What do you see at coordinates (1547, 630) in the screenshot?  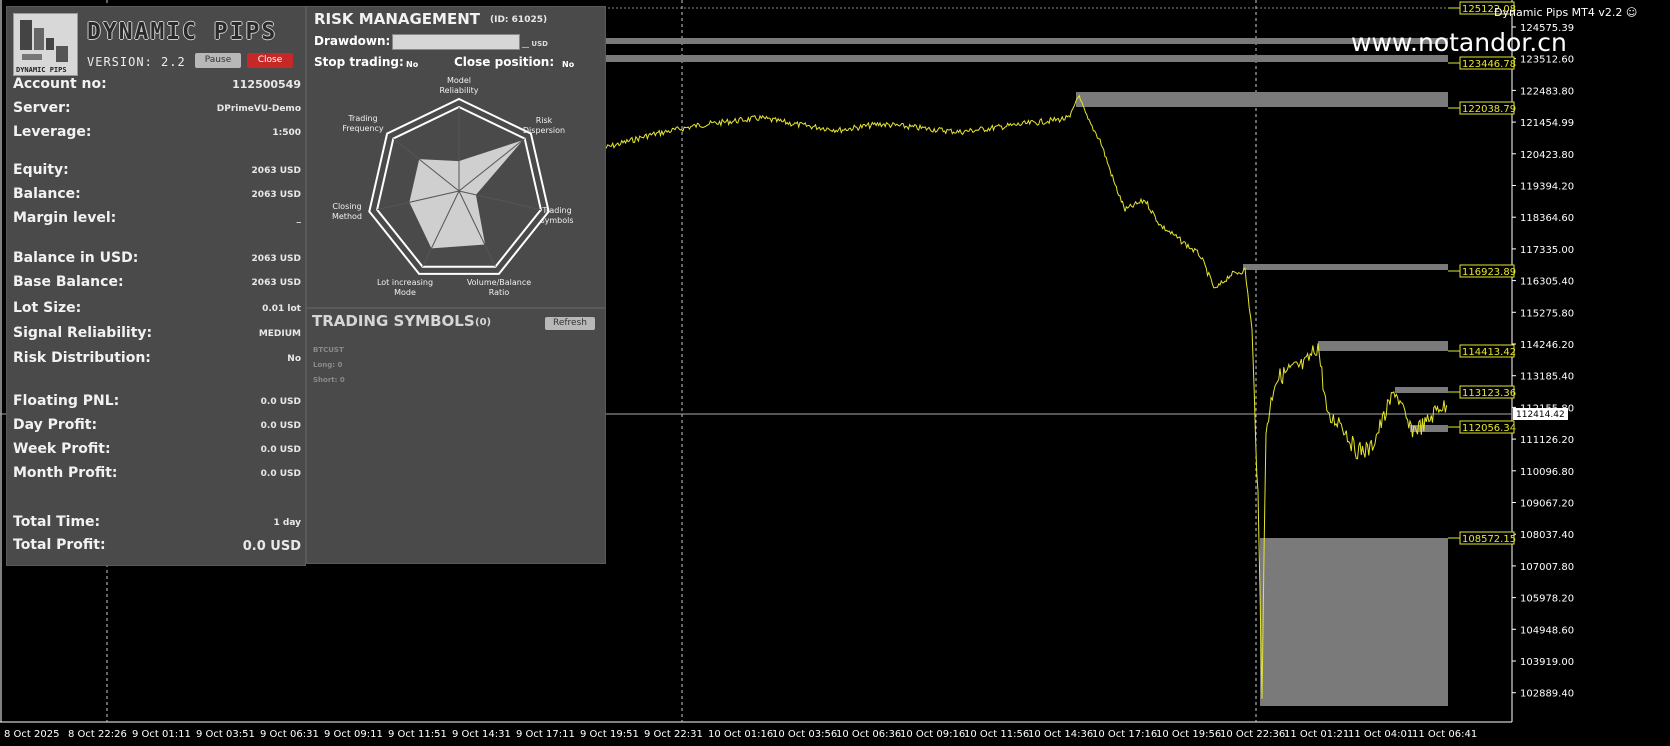 I see `price-tick-label: 104948.60` at bounding box center [1547, 630].